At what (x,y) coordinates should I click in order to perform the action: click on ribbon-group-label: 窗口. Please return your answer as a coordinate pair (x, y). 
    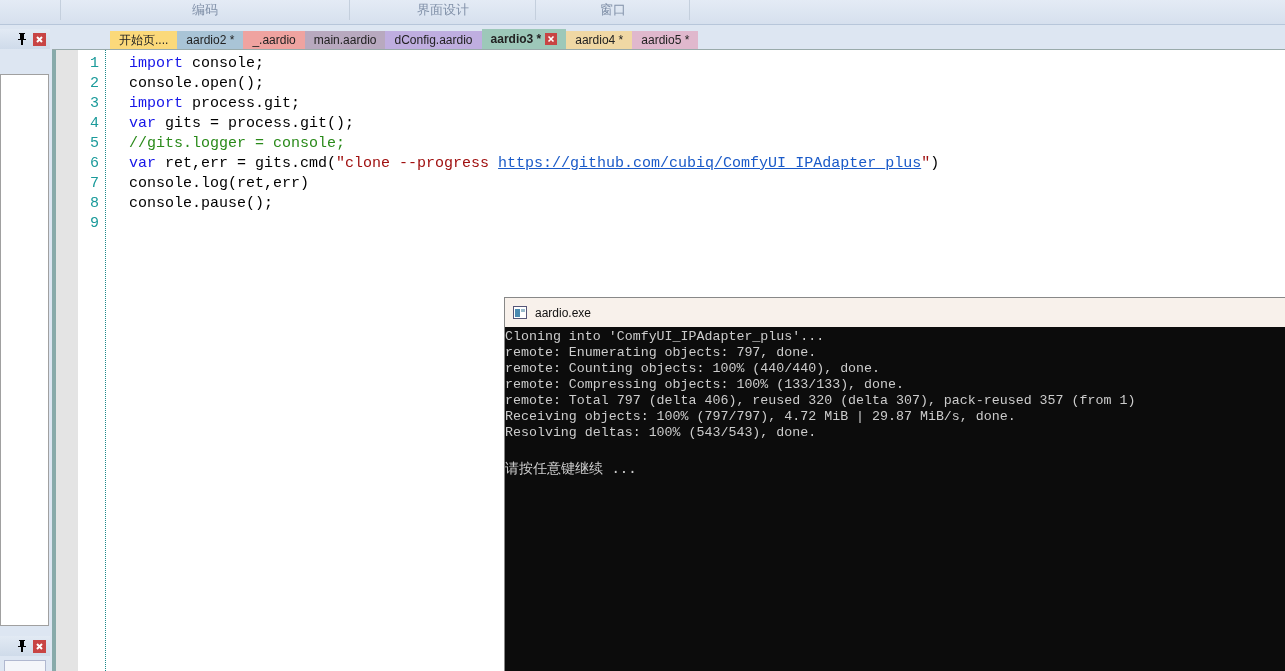
    Looking at the image, I should click on (613, 10).